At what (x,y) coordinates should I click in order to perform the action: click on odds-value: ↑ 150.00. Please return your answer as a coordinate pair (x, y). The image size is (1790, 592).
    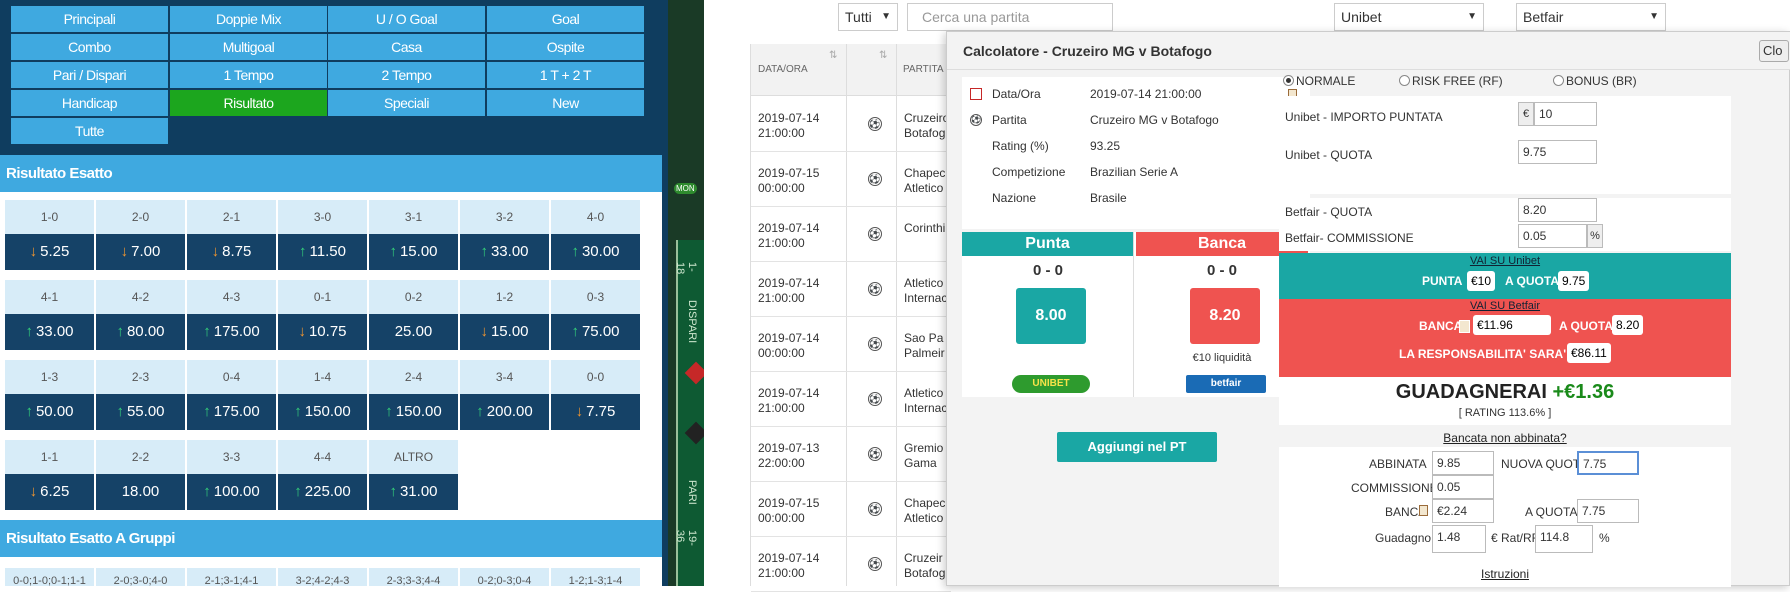
    Looking at the image, I should click on (322, 412).